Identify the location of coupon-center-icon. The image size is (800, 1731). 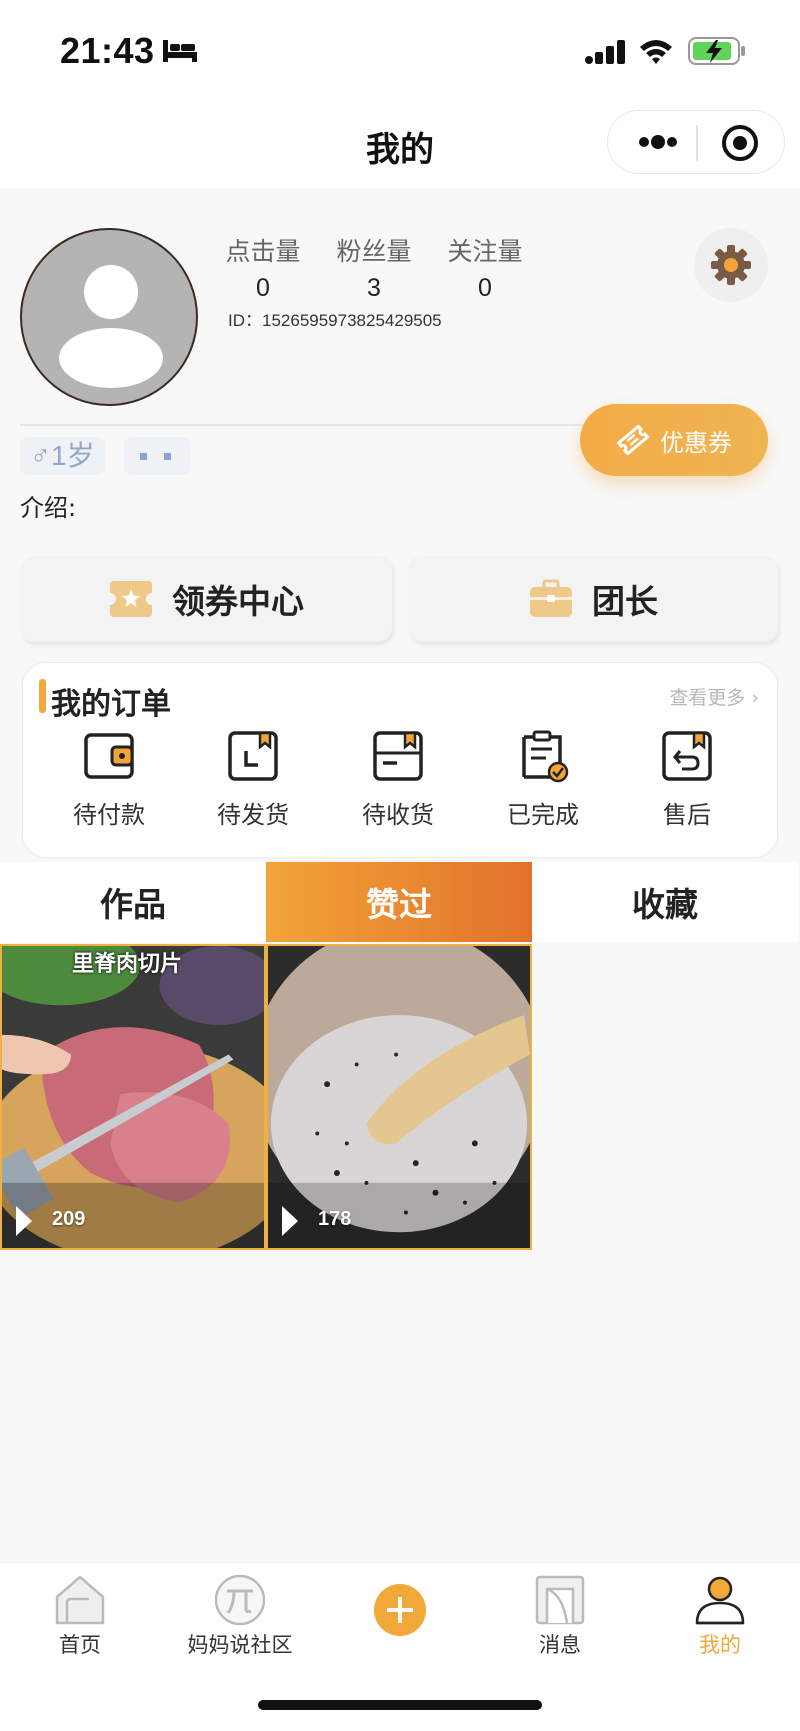
(131, 599).